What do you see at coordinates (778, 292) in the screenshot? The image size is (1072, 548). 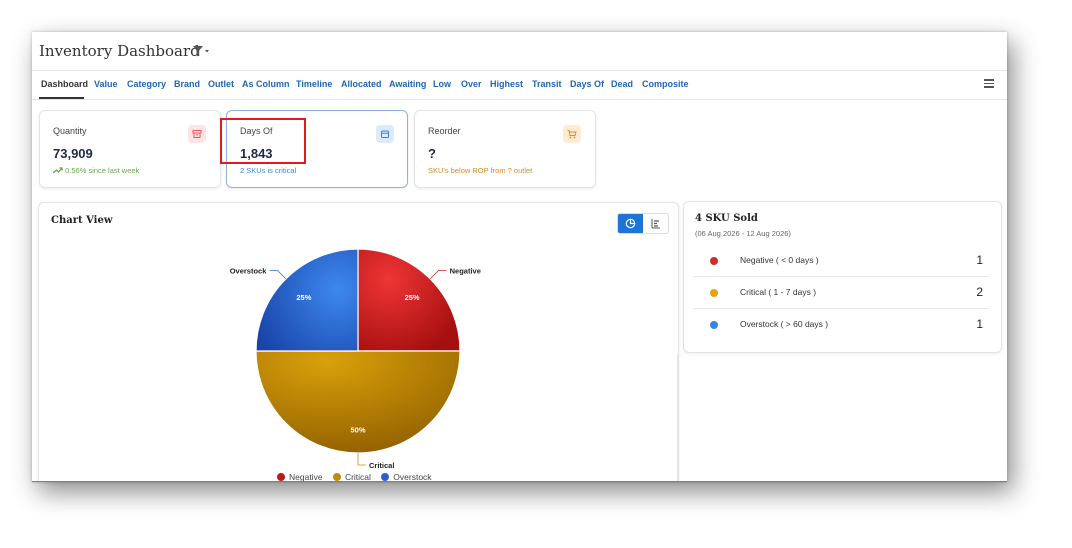 I see `sku-row-label: Critical ( 1 - 7 days )` at bounding box center [778, 292].